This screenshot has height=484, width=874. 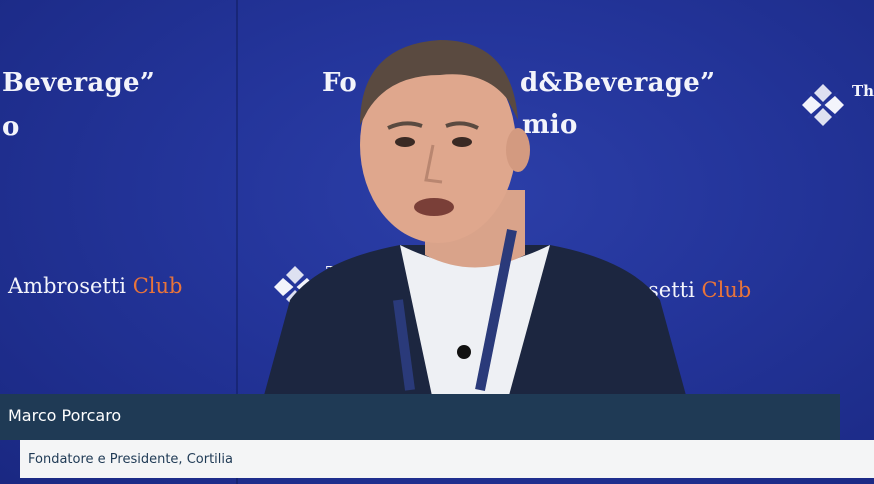 What do you see at coordinates (726, 290) in the screenshot?
I see `club-word-right: Club` at bounding box center [726, 290].